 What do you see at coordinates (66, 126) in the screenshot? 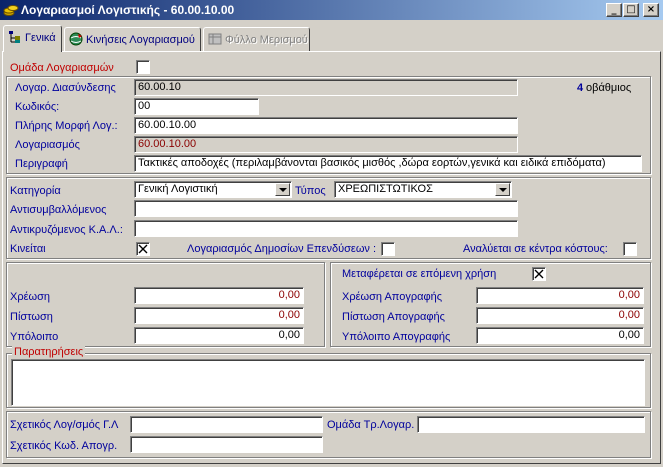
I see `full-form-label: Πλήρης Μορφή Λογ.:` at bounding box center [66, 126].